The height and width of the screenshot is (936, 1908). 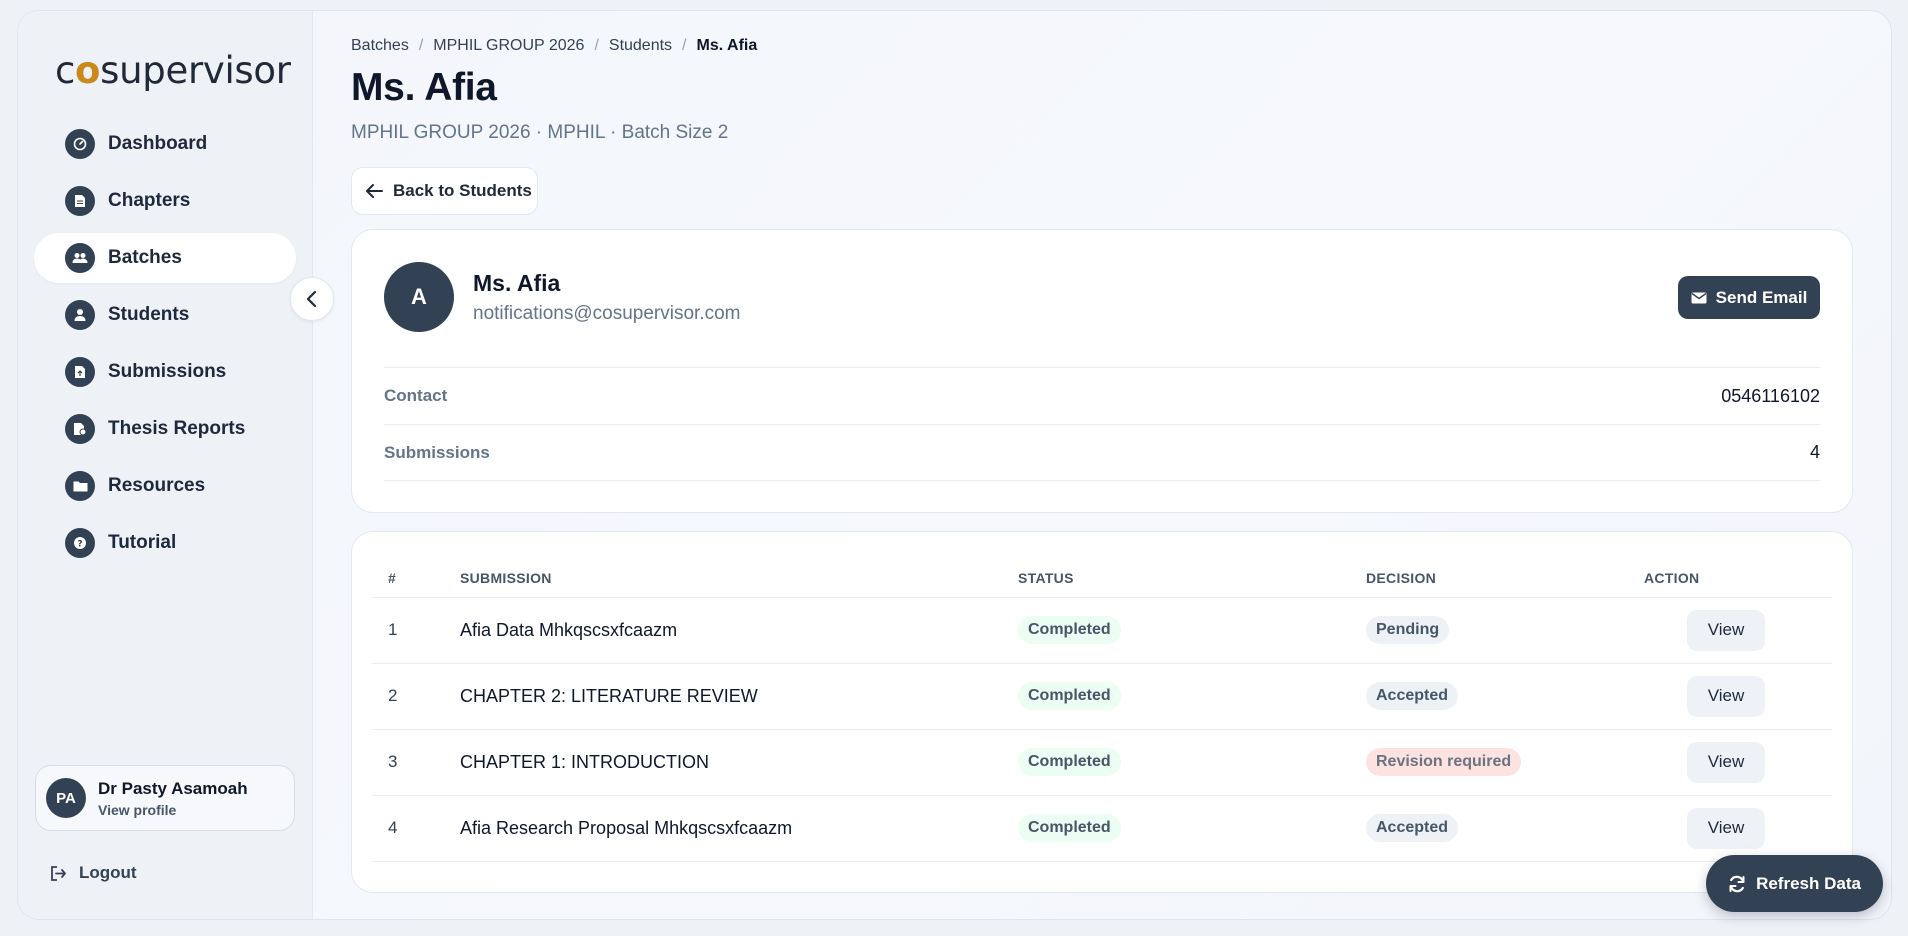 What do you see at coordinates (158, 143) in the screenshot?
I see `sidebar-item-label: Dashboard` at bounding box center [158, 143].